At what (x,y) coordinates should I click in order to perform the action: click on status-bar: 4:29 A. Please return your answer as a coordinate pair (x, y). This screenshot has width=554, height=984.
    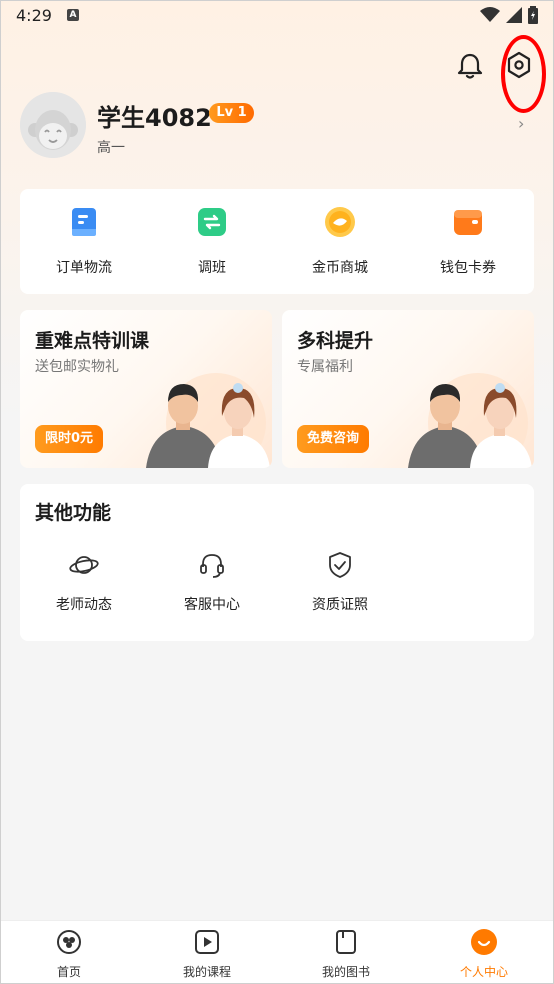
    Looking at the image, I should click on (277, 16).